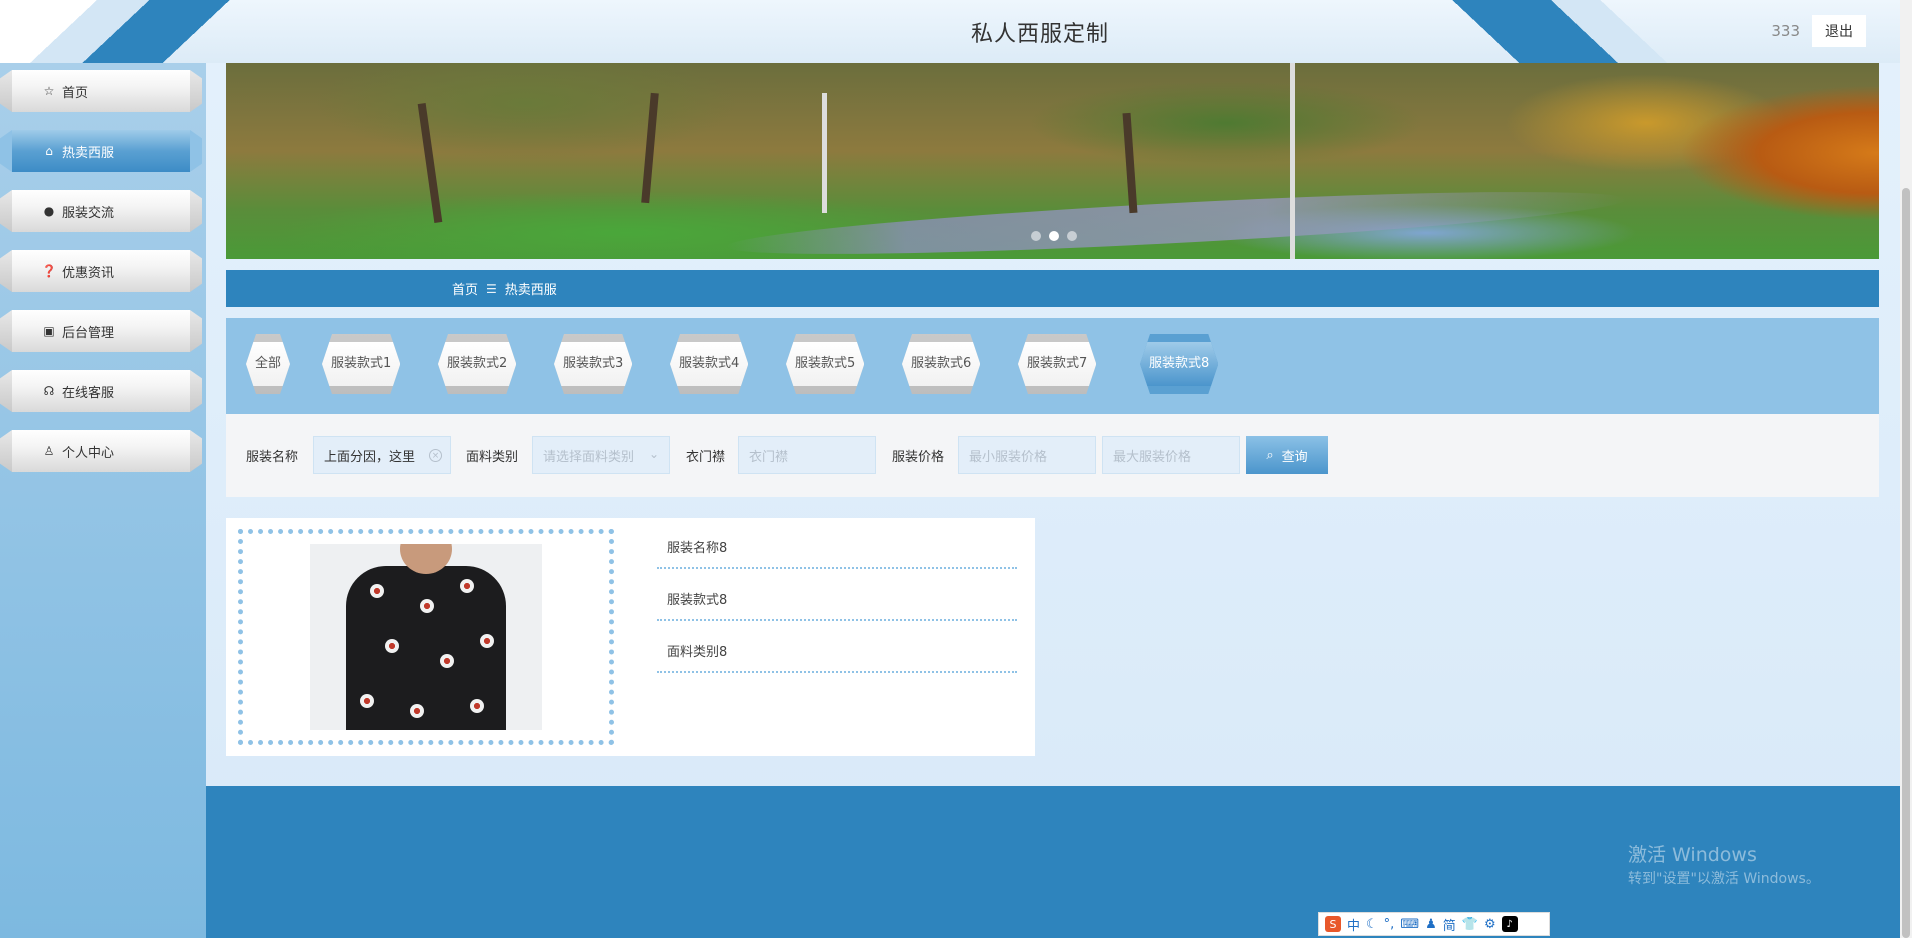  Describe the element at coordinates (706, 457) in the screenshot. I see `placket-label: 衣门襟` at that location.